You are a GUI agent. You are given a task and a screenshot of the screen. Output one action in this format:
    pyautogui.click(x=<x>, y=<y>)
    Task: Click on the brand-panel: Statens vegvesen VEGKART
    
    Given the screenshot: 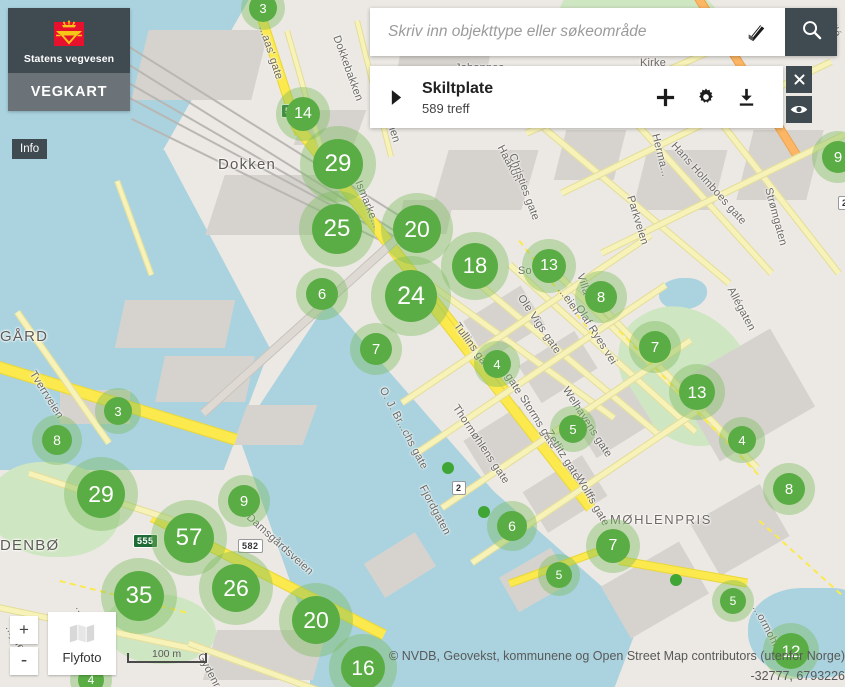 What is the action you would take?
    pyautogui.click(x=69, y=59)
    